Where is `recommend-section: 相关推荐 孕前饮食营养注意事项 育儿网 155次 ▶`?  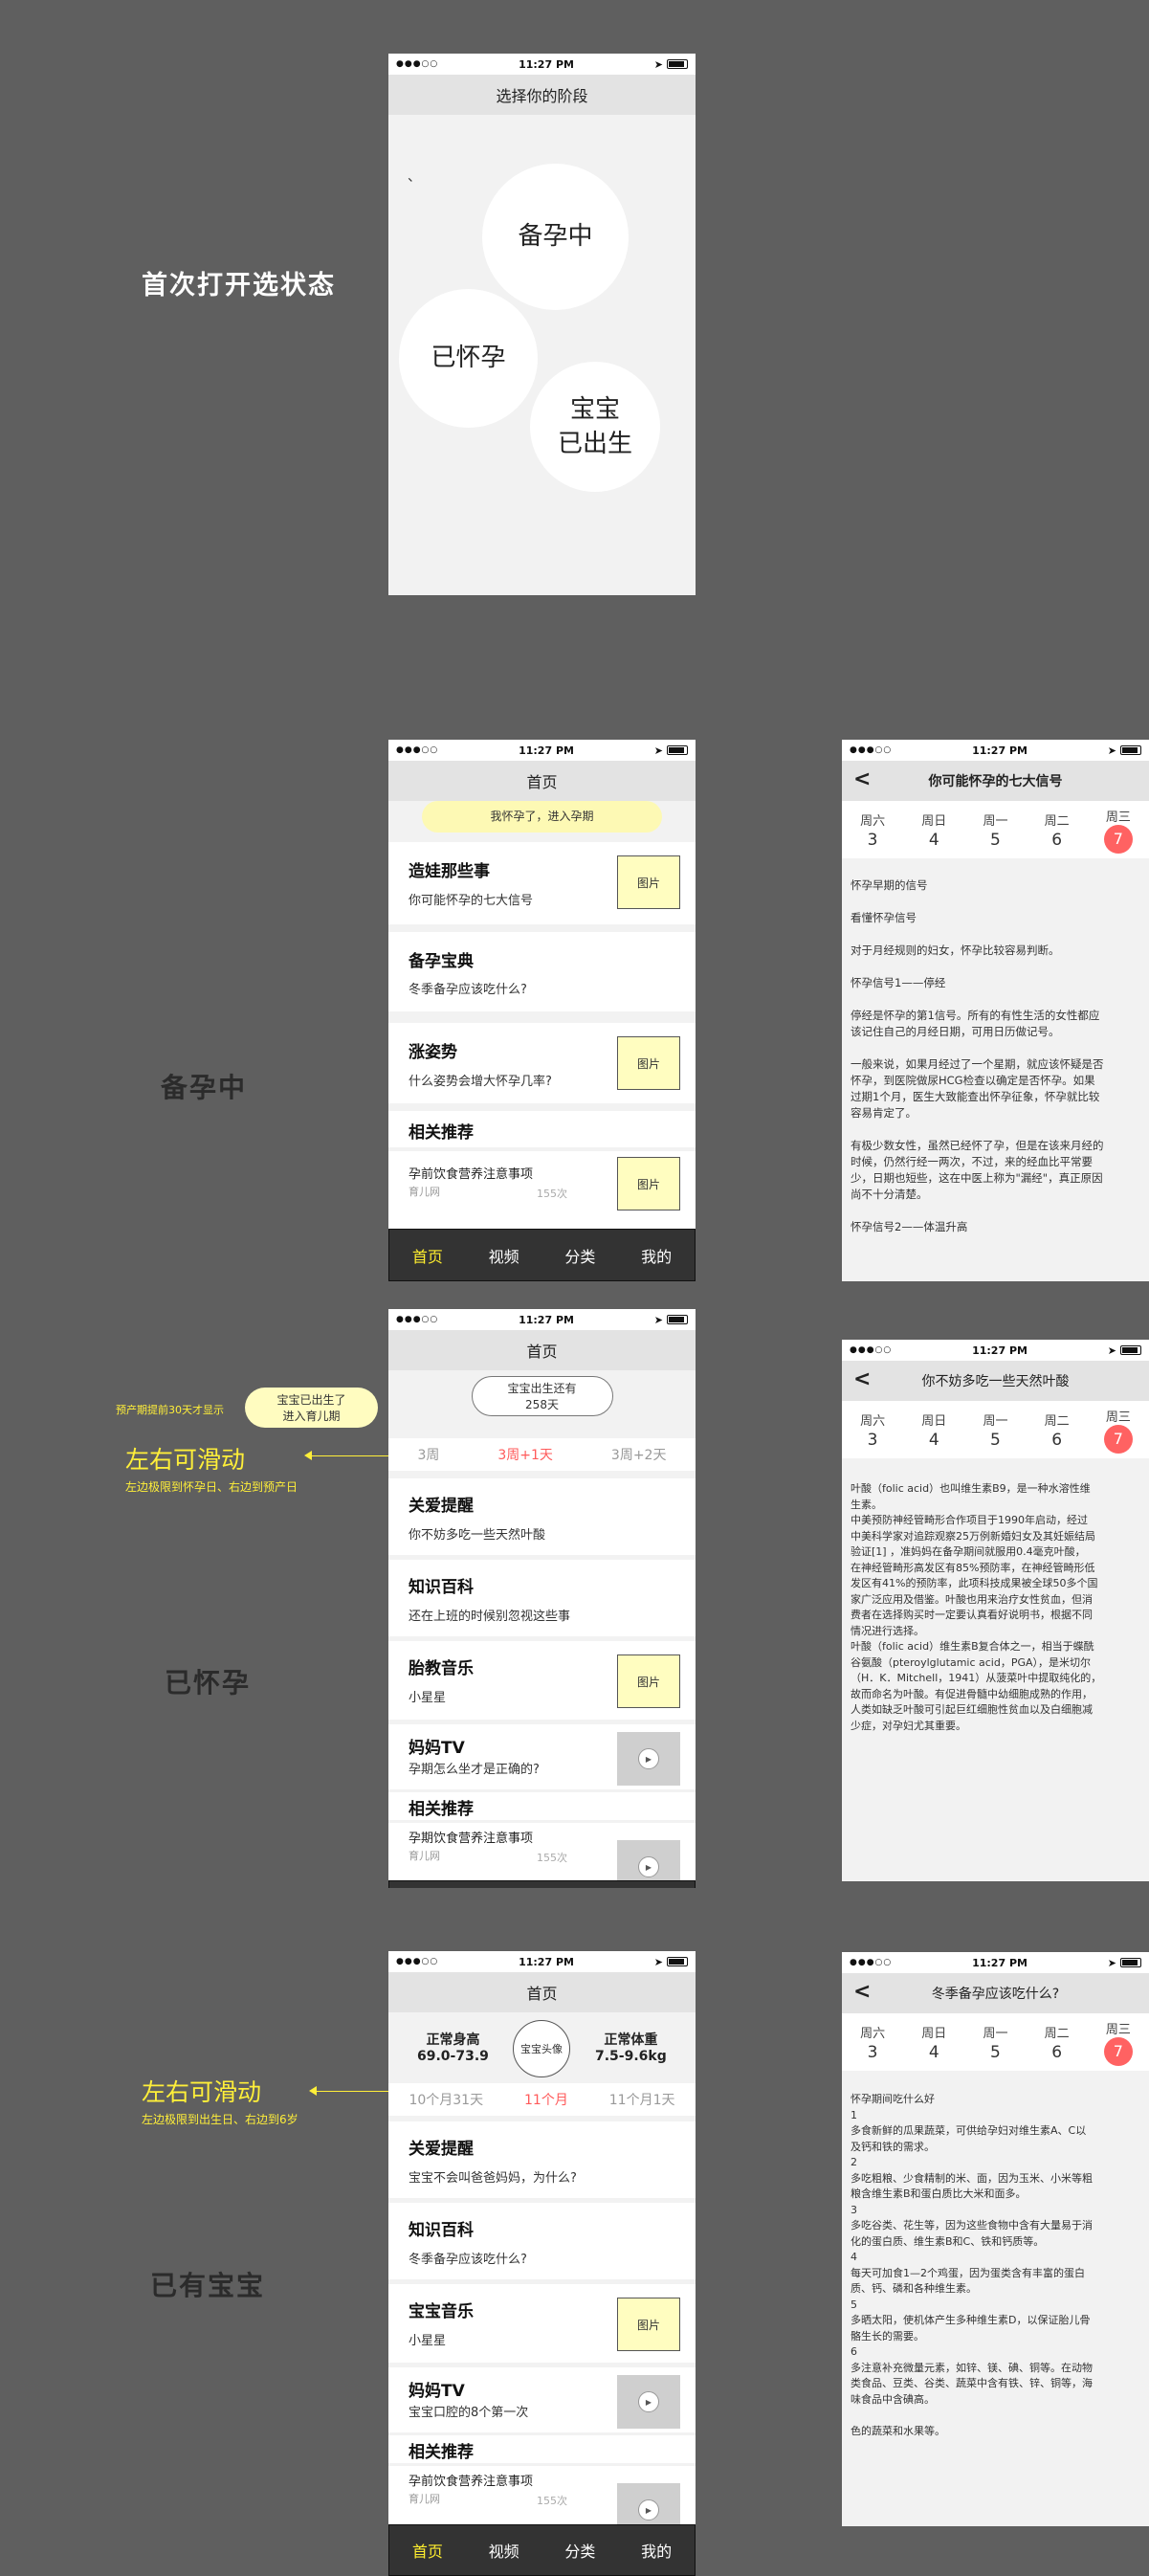 recommend-section: 相关推荐 孕前饮食营养注意事项 育儿网 155次 ▶ is located at coordinates (542, 2486).